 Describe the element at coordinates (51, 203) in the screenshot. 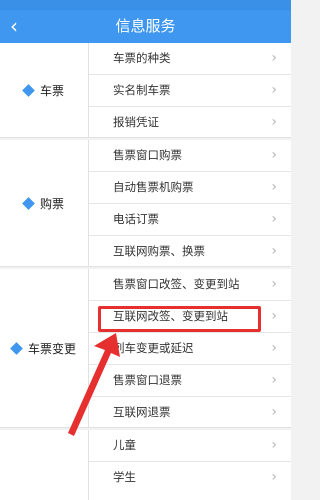

I see `category-title: 购票` at that location.